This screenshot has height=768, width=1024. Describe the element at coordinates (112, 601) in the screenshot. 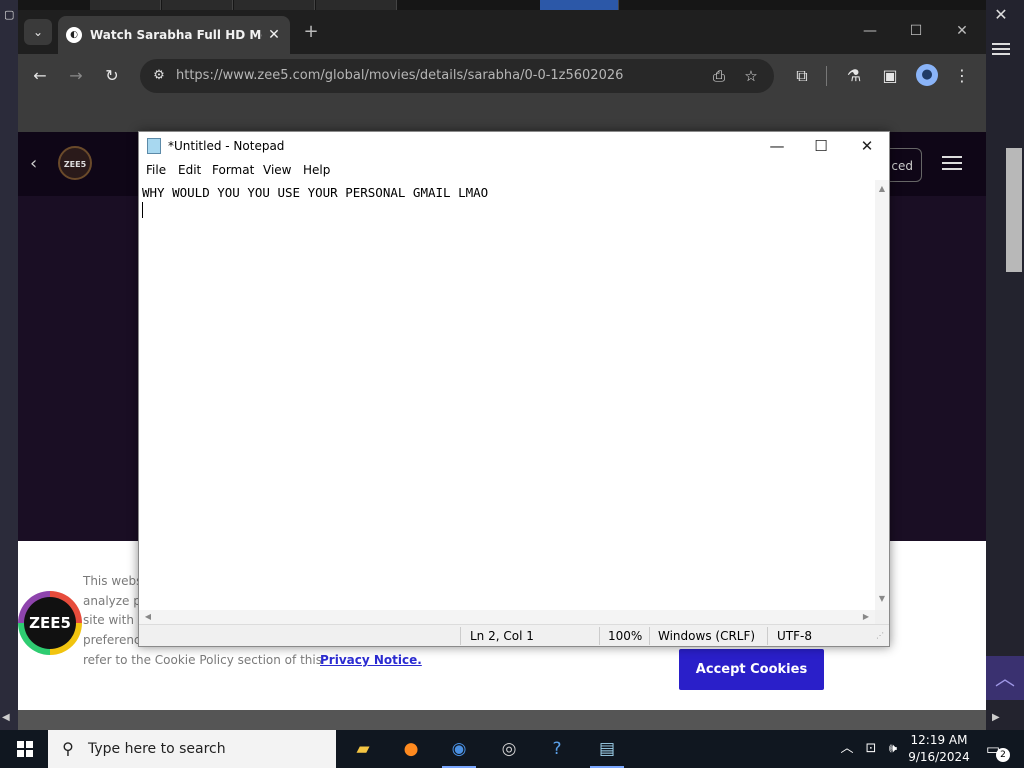

I see `cookie-text-line: analyze p` at that location.